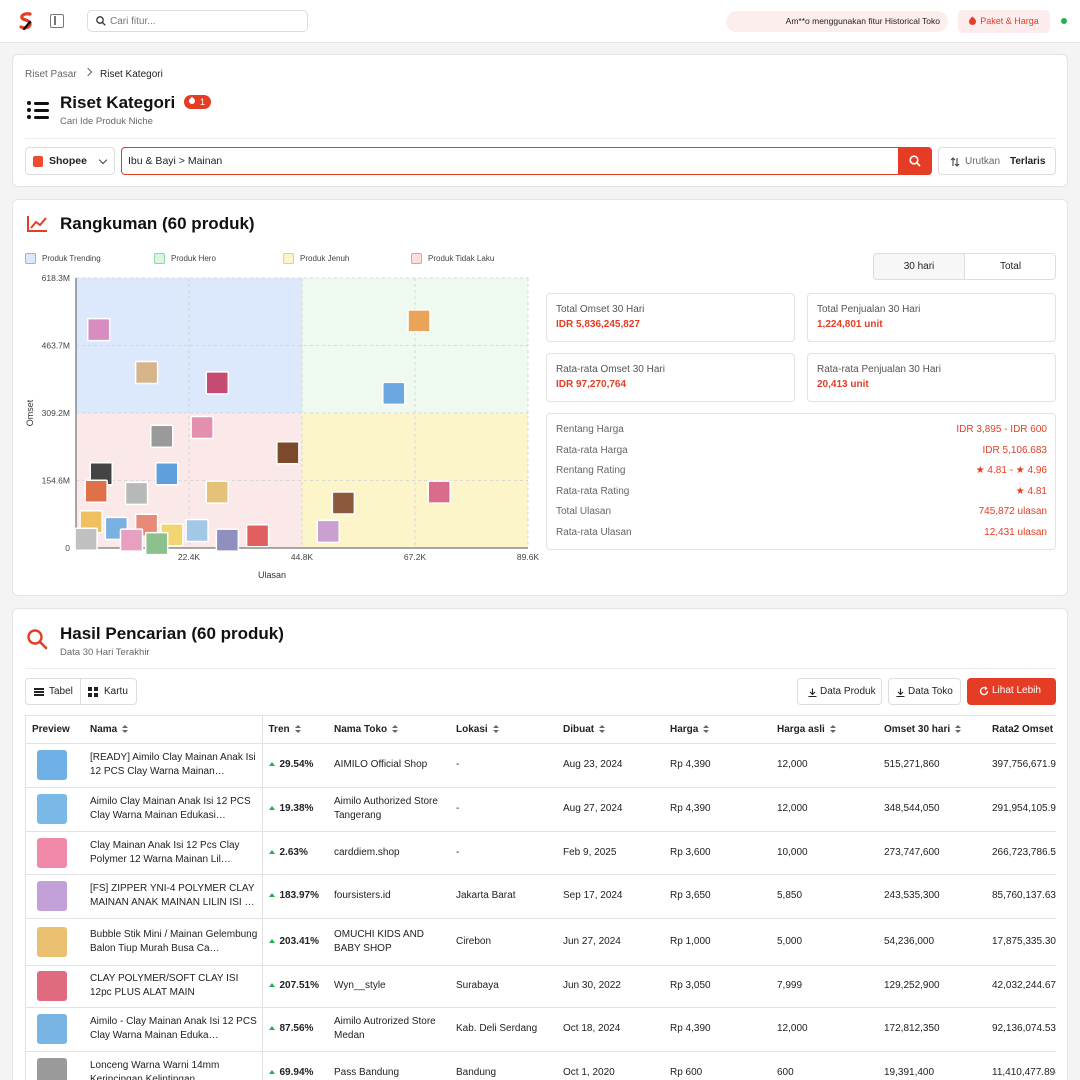  Describe the element at coordinates (839, 691) in the screenshot. I see `data-produk-button: Data Produk` at that location.